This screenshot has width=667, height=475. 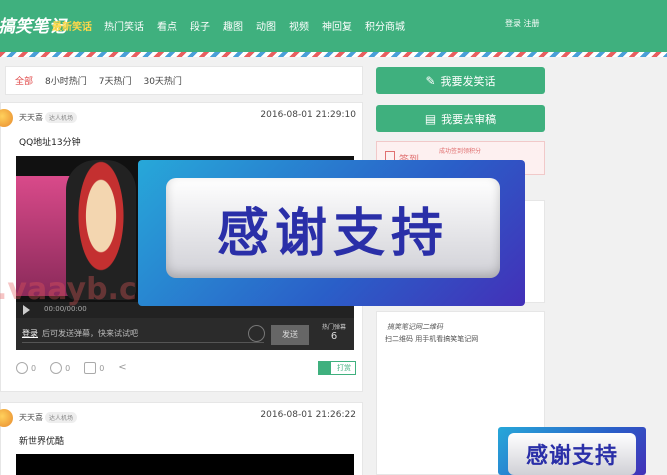 I want to click on danmaku-bar: 登录 后可发送弹幕，快来试试吧 发送 热门弹幕 6, so click(x=185, y=334).